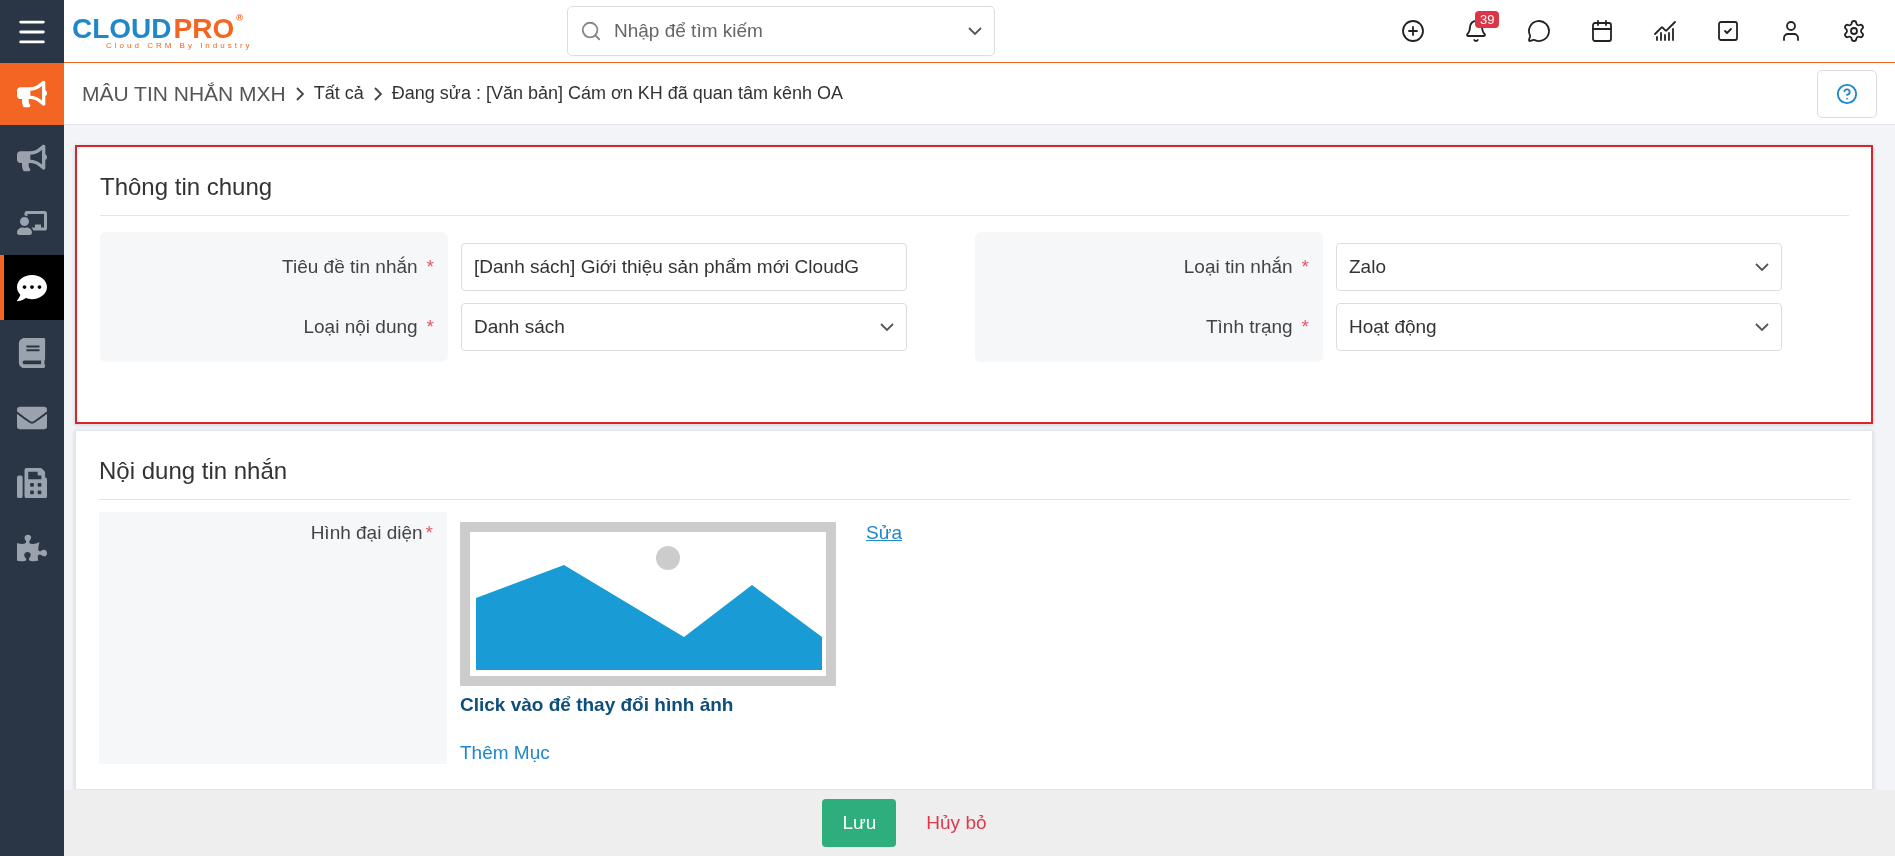 The height and width of the screenshot is (856, 1895). Describe the element at coordinates (184, 93) in the screenshot. I see `module-title: MÂU TIN NHẮN MXH` at that location.